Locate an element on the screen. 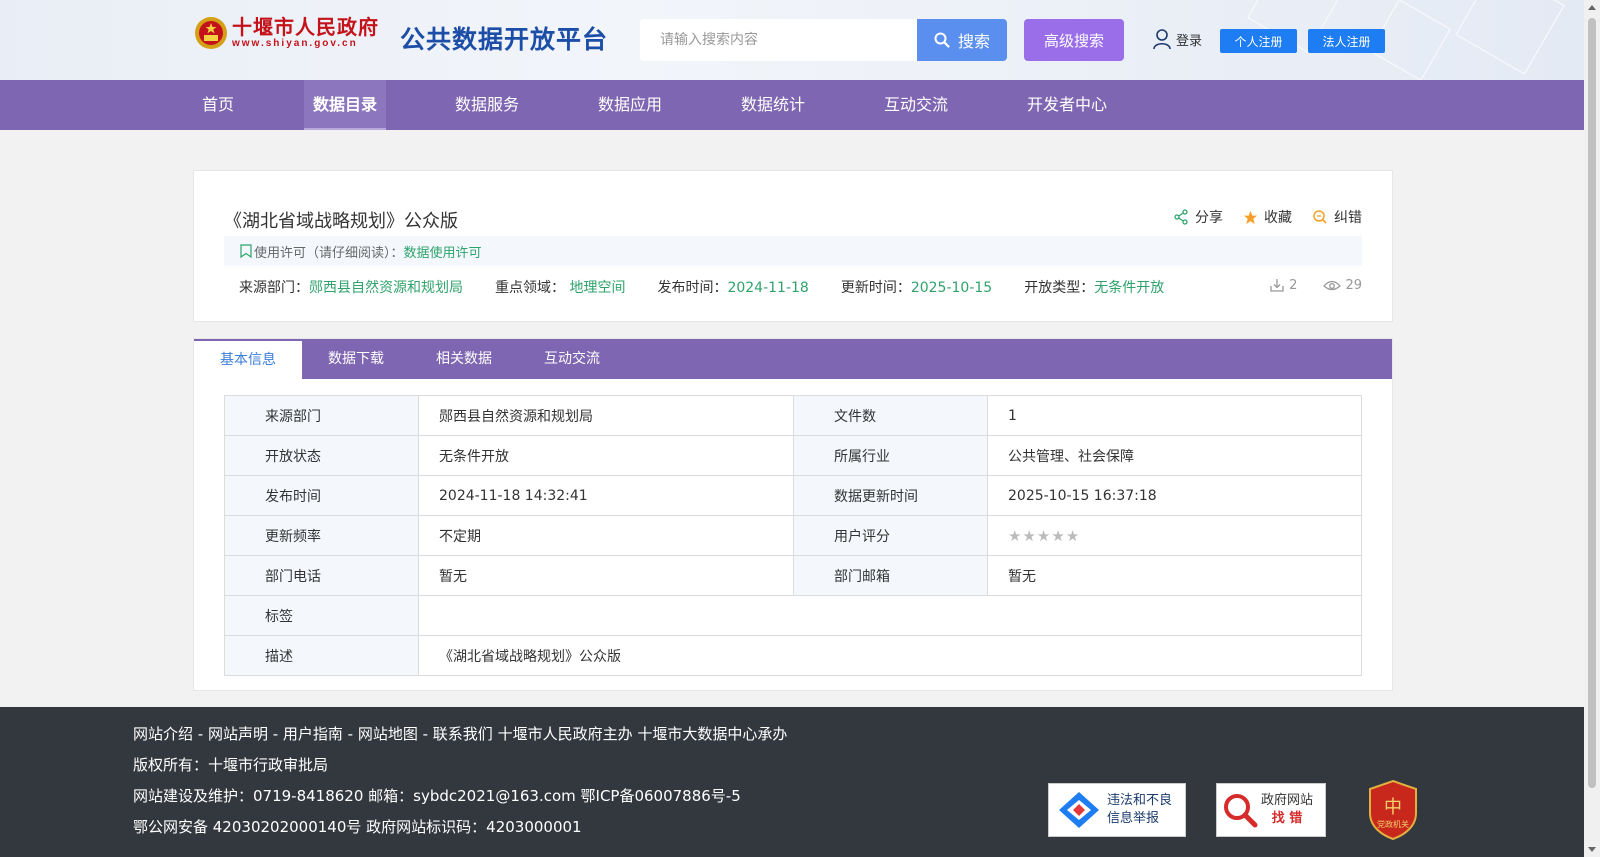 This screenshot has width=1600, height=857. meta-publish-value: 2024-11-18 is located at coordinates (768, 288).